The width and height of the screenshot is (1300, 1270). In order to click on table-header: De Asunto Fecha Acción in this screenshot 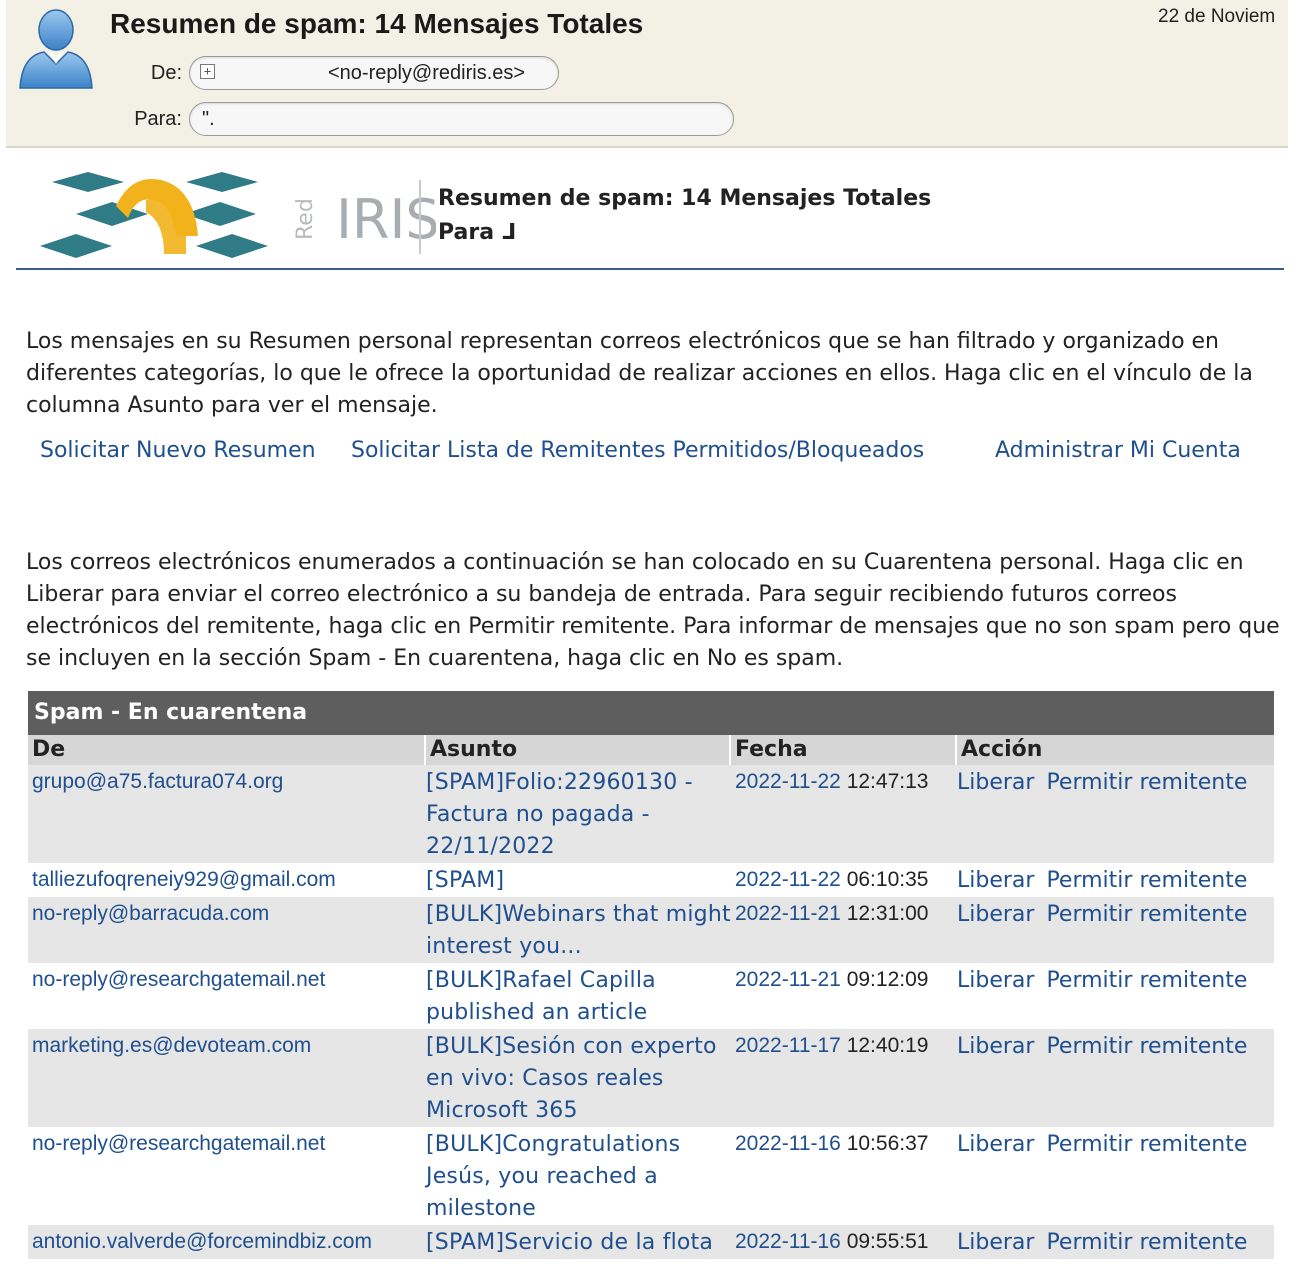, I will do `click(651, 750)`.